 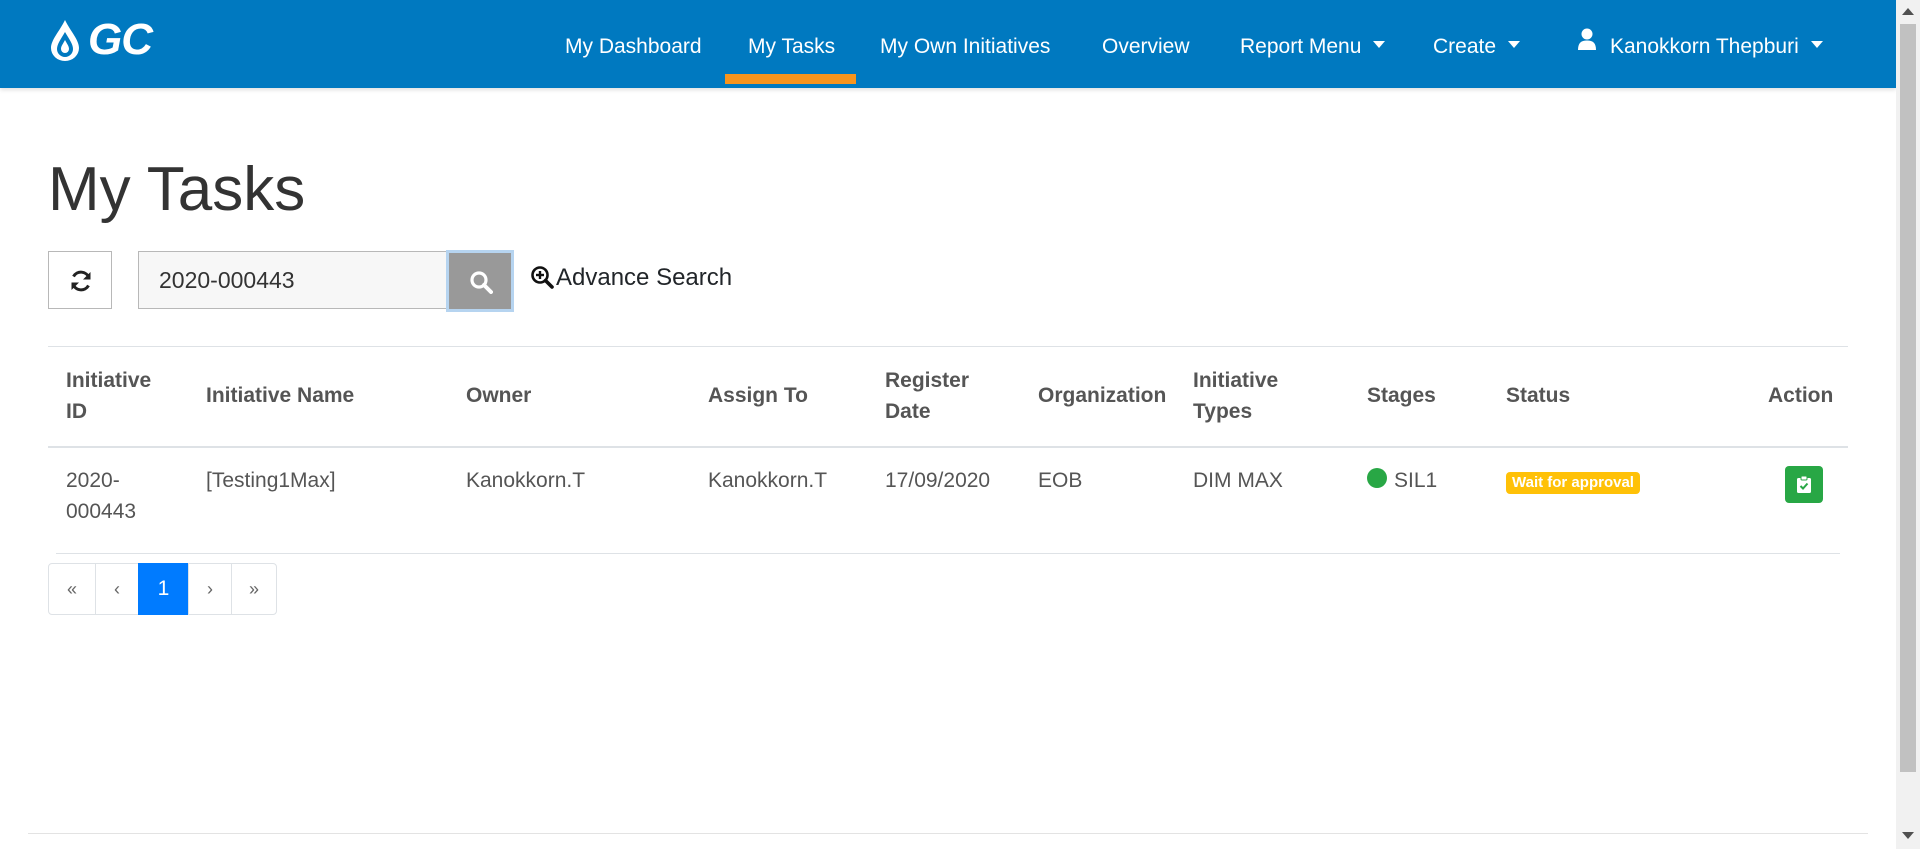 What do you see at coordinates (117, 589) in the screenshot?
I see `pagination-prev: ‹` at bounding box center [117, 589].